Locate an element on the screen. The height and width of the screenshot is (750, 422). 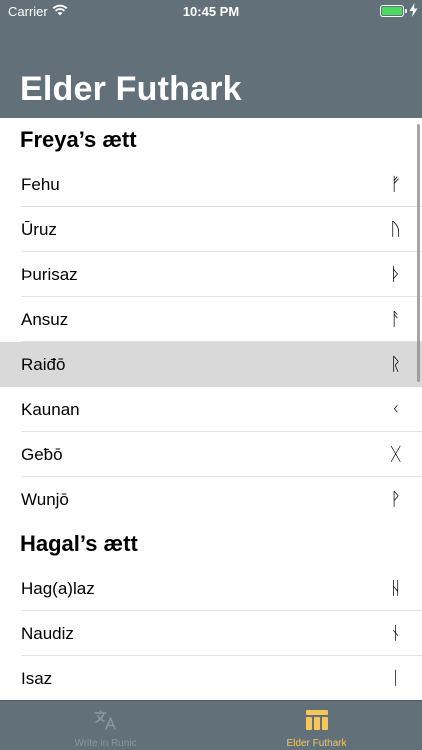
rune-glyph: ᚱ is located at coordinates (395, 364).